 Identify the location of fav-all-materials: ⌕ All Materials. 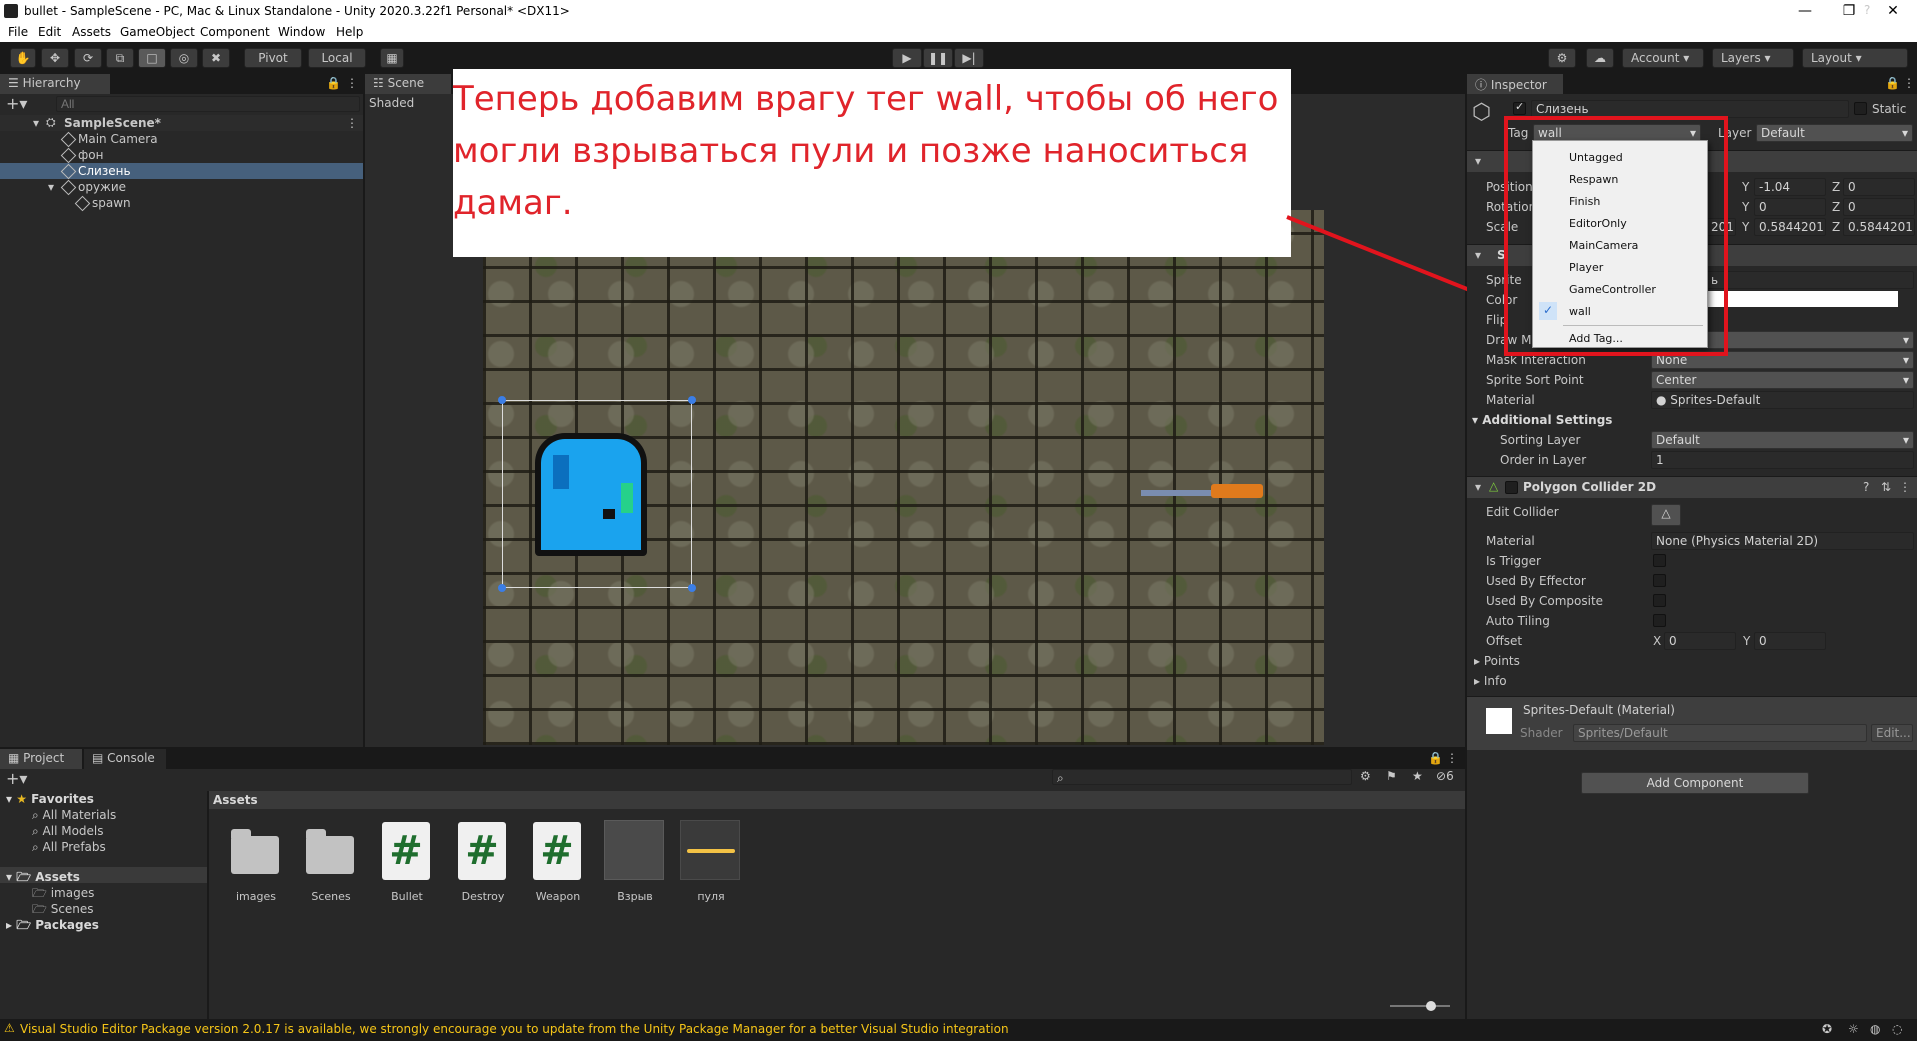
(74, 815).